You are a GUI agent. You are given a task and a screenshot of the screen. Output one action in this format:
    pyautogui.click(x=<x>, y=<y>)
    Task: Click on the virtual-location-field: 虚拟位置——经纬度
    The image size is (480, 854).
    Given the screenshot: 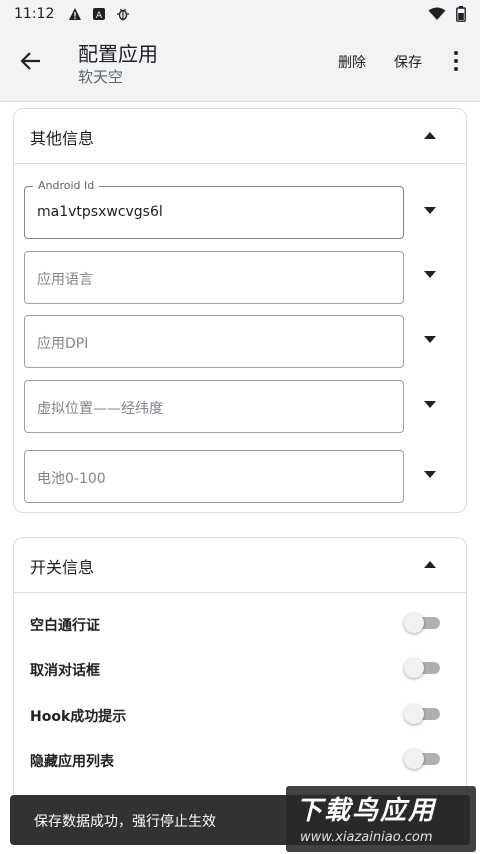 What is the action you would take?
    pyautogui.click(x=214, y=406)
    